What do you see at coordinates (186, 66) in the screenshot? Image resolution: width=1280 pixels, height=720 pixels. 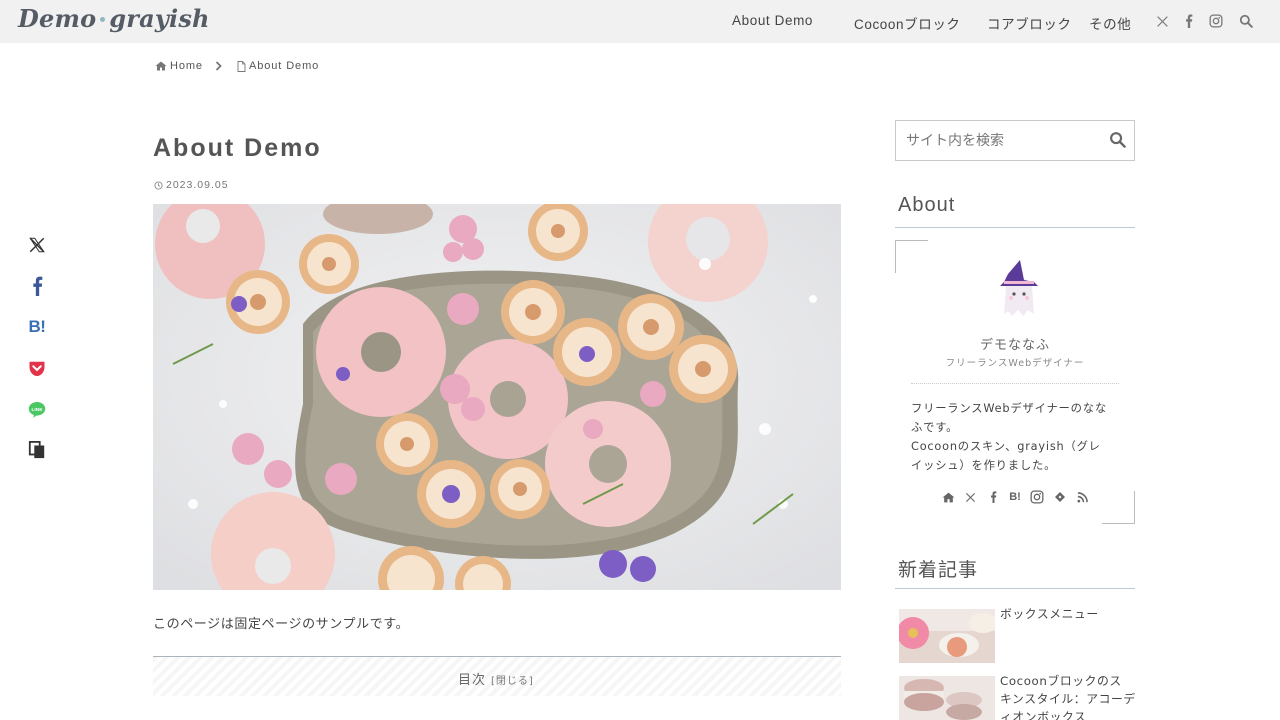 I see `breadcrumb-home-label: Home` at bounding box center [186, 66].